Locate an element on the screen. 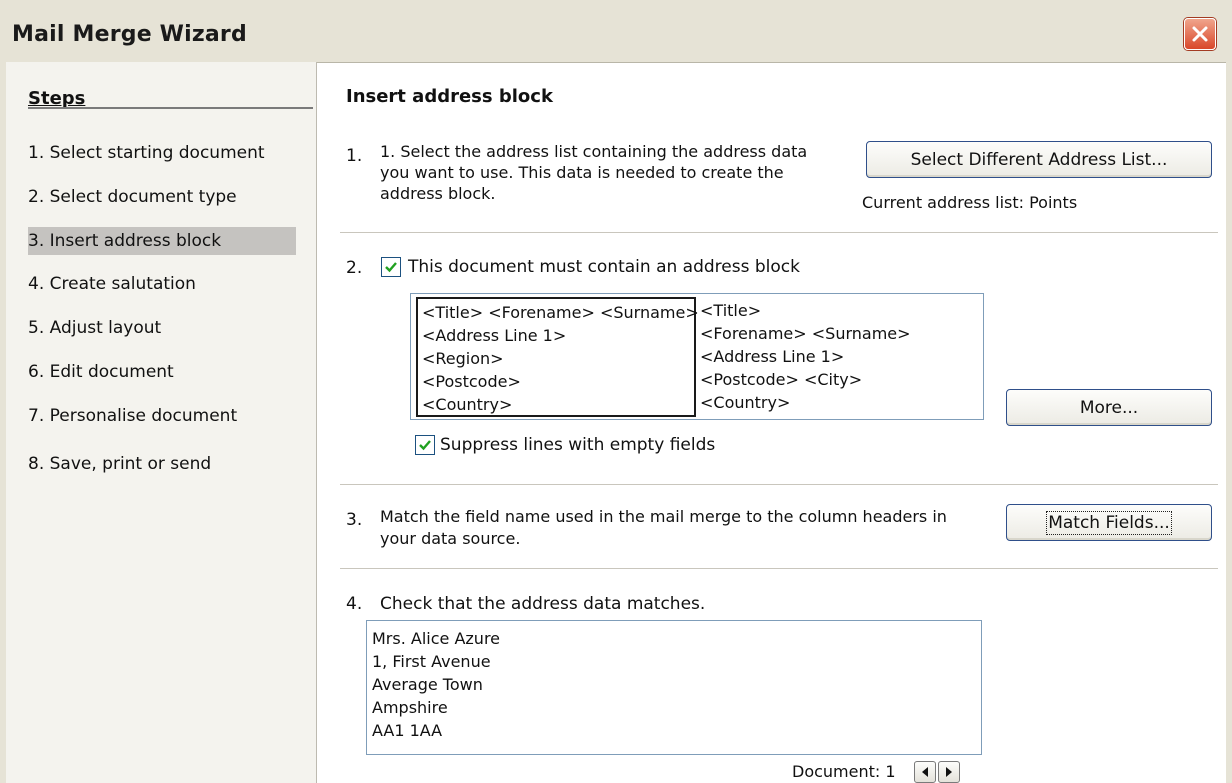 This screenshot has width=1232, height=783. preview-line-1: Mrs. Alice Azure is located at coordinates (436, 638).